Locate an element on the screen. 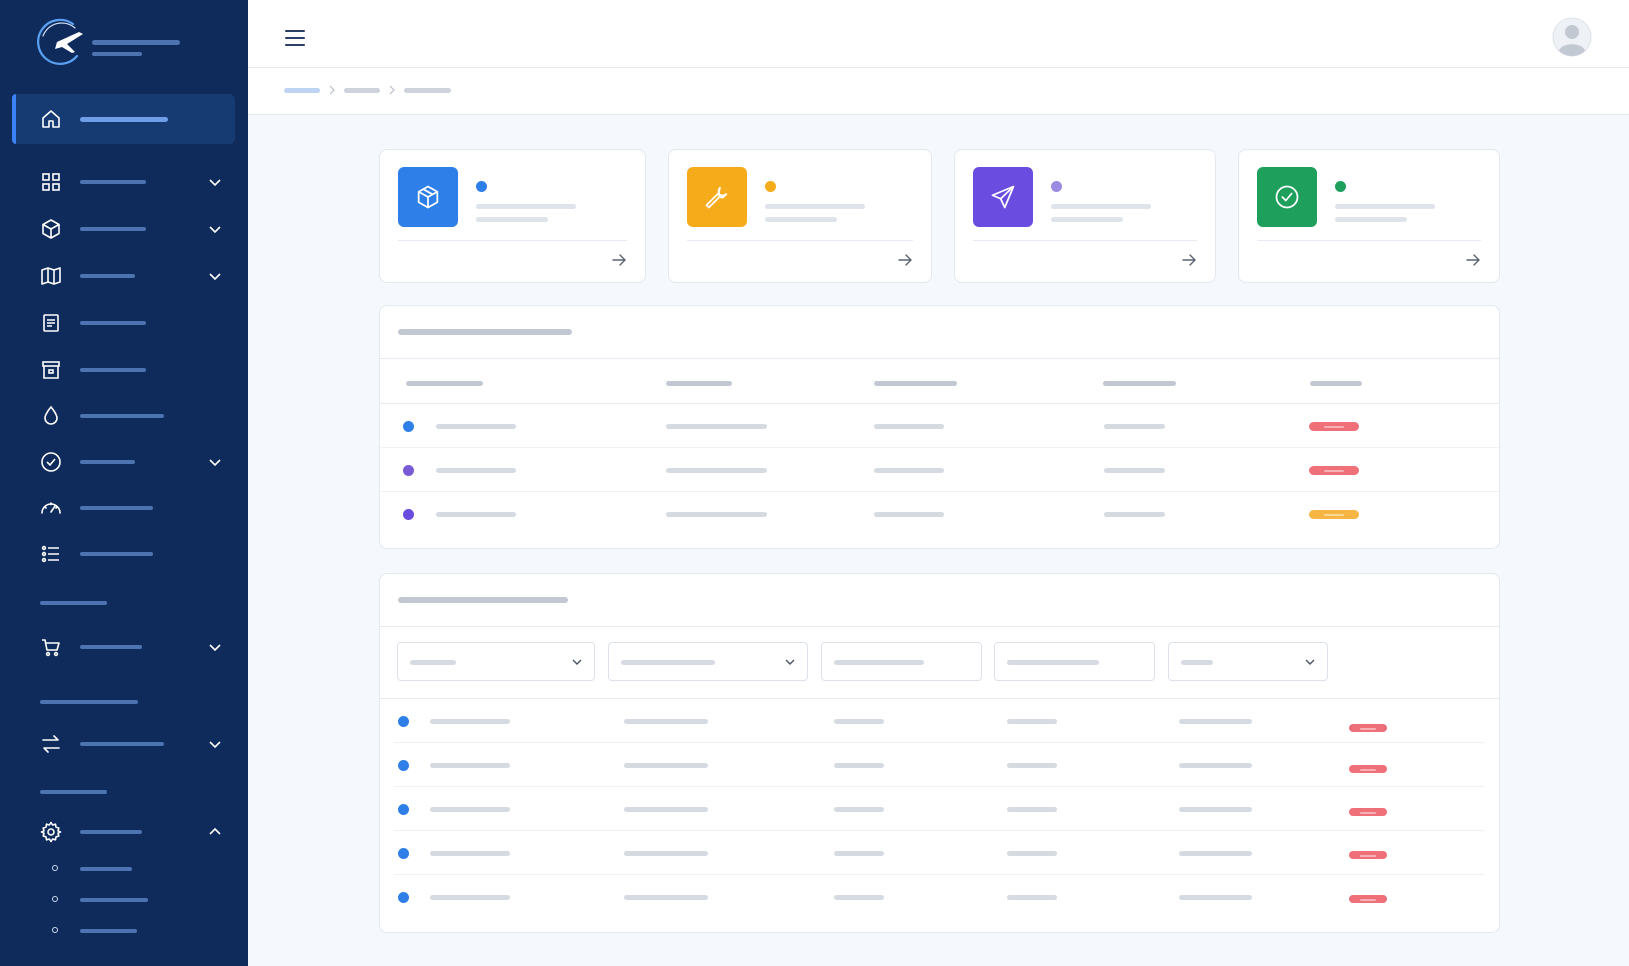 The height and width of the screenshot is (966, 1629). sidebar-item-transfer is located at coordinates (123, 744).